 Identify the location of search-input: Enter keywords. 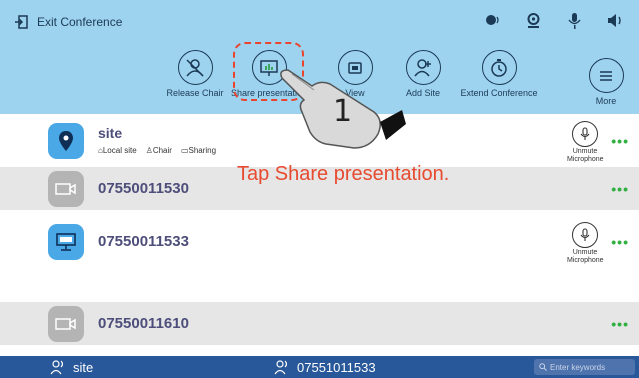
(584, 367).